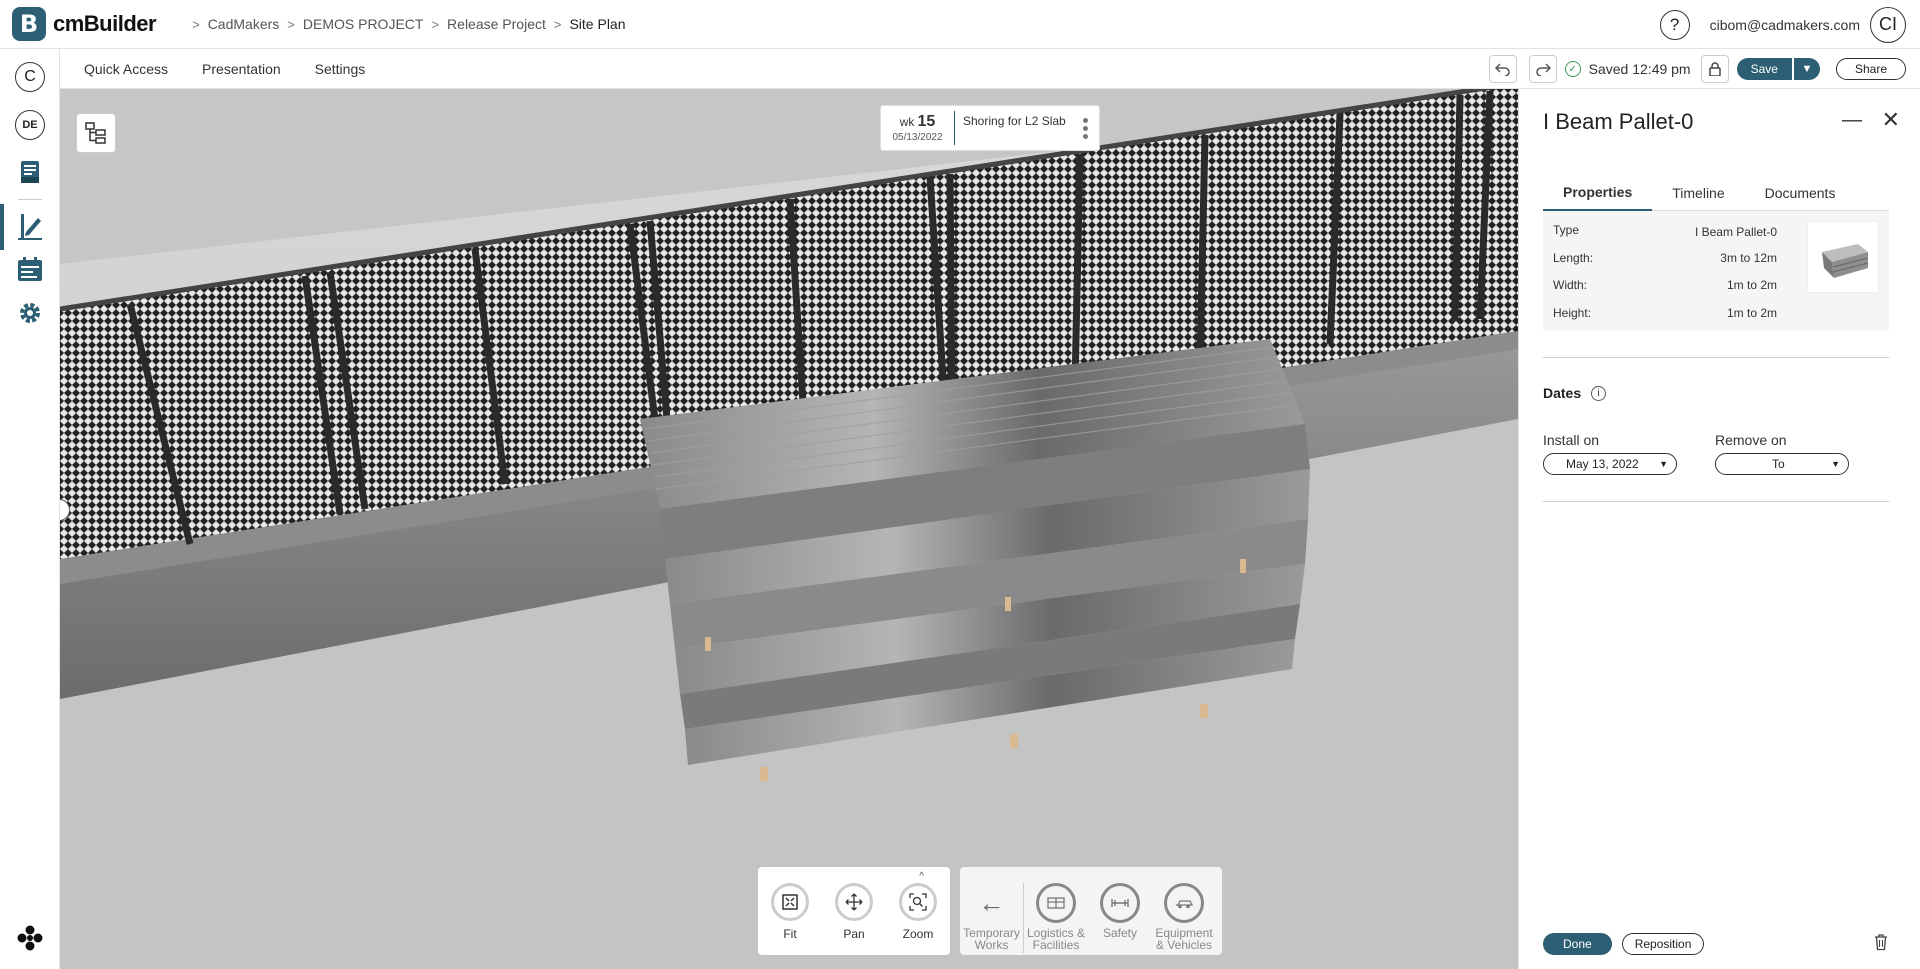 The width and height of the screenshot is (1920, 969). I want to click on gear-icon, so click(30, 313).